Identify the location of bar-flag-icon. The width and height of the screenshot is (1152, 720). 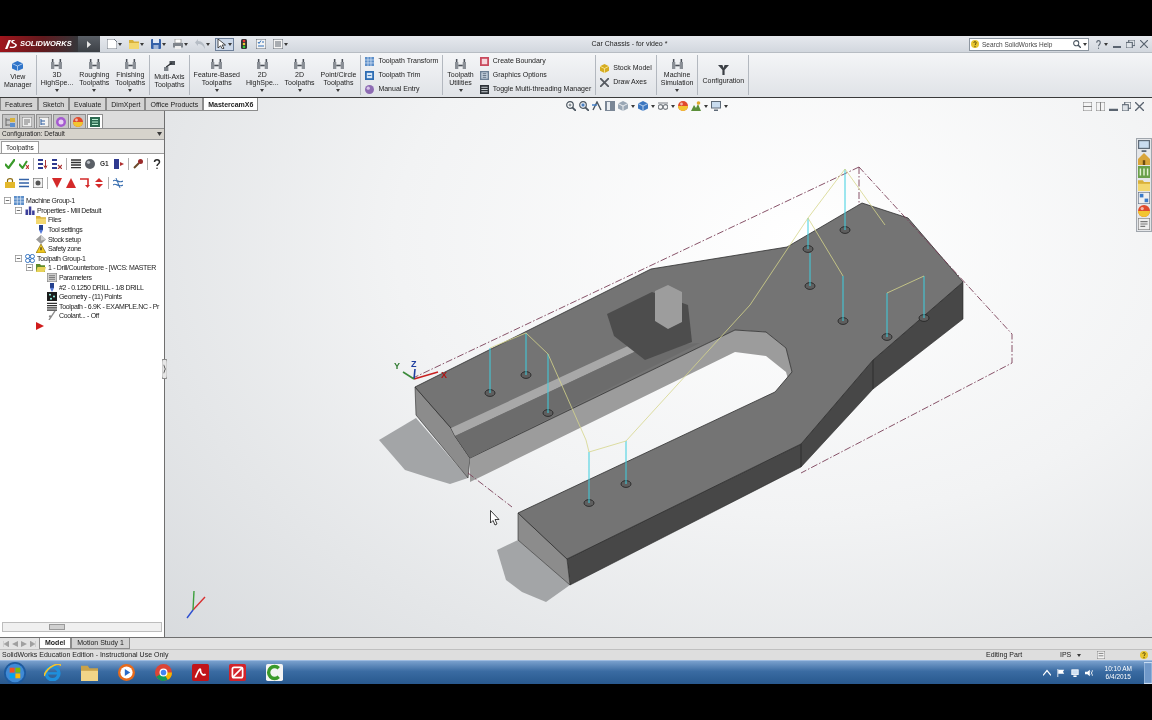
(118, 163).